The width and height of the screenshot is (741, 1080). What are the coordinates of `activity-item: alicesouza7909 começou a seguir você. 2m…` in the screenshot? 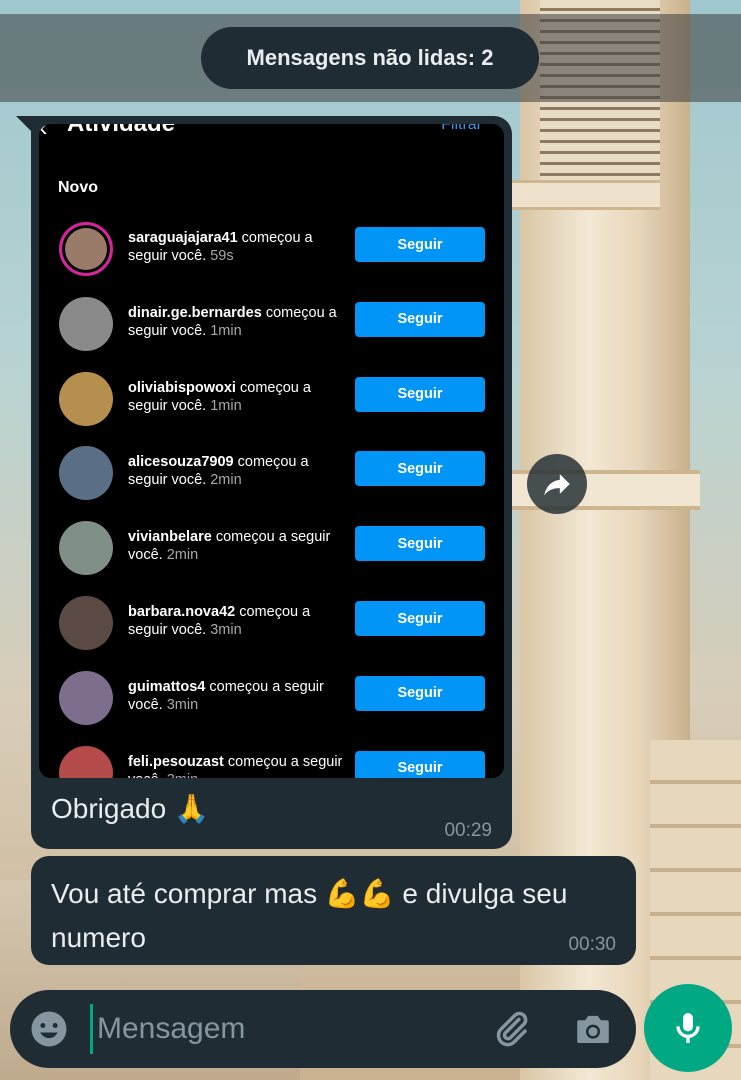 It's located at (271, 483).